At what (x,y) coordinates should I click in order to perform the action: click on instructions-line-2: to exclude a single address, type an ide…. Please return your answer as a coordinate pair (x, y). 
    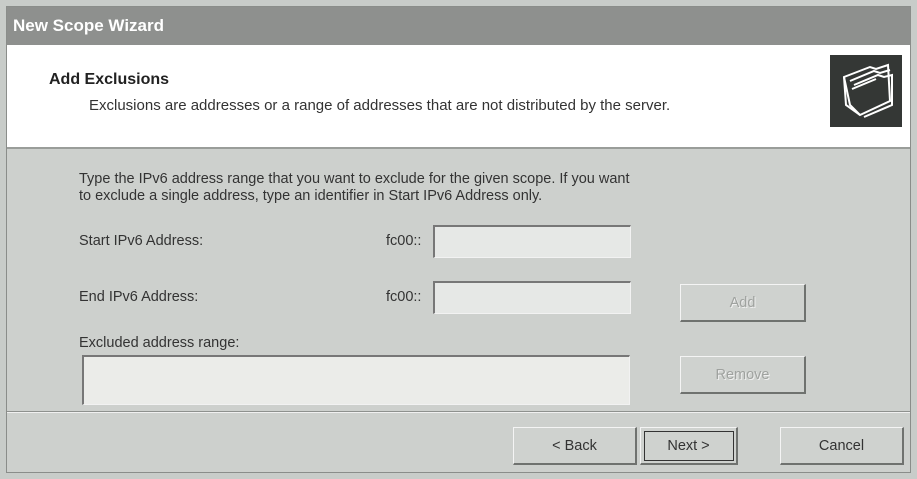
    Looking at the image, I should click on (311, 196).